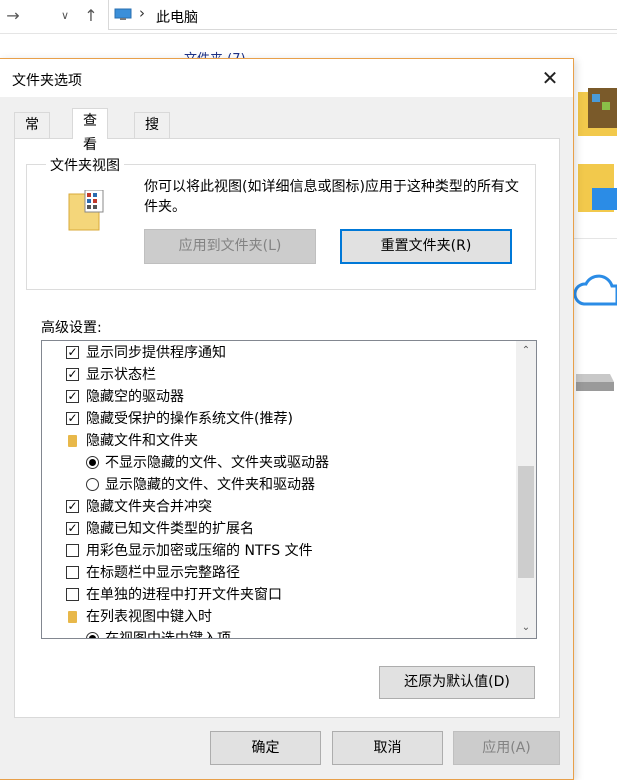 The image size is (617, 780). What do you see at coordinates (277, 529) in the screenshot?
I see `setting-row: ✓ 隐藏已知文件类型的扩展名` at bounding box center [277, 529].